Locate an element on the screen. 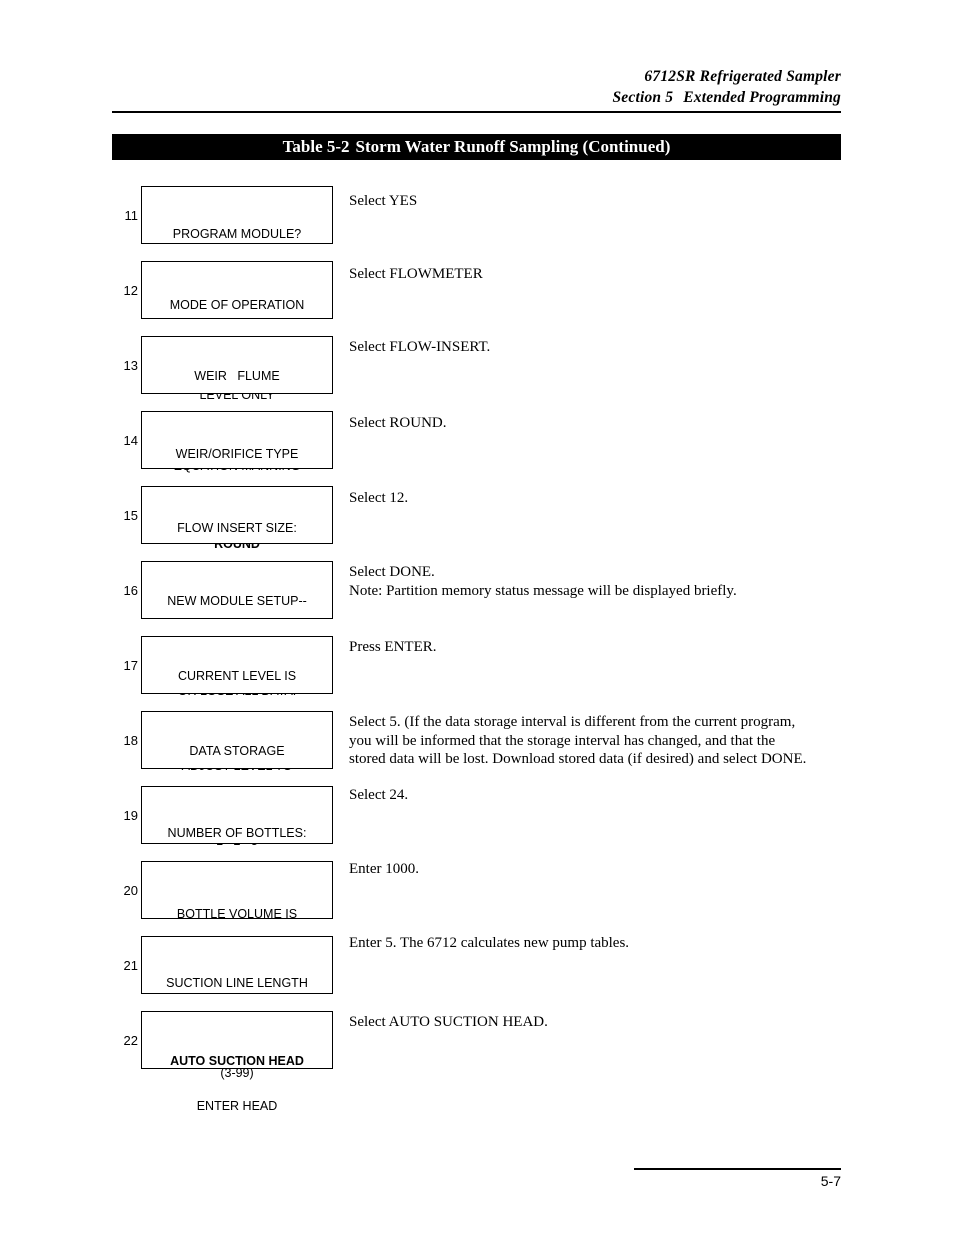  lcd-line: ENTER HEAD is located at coordinates (237, 1106).